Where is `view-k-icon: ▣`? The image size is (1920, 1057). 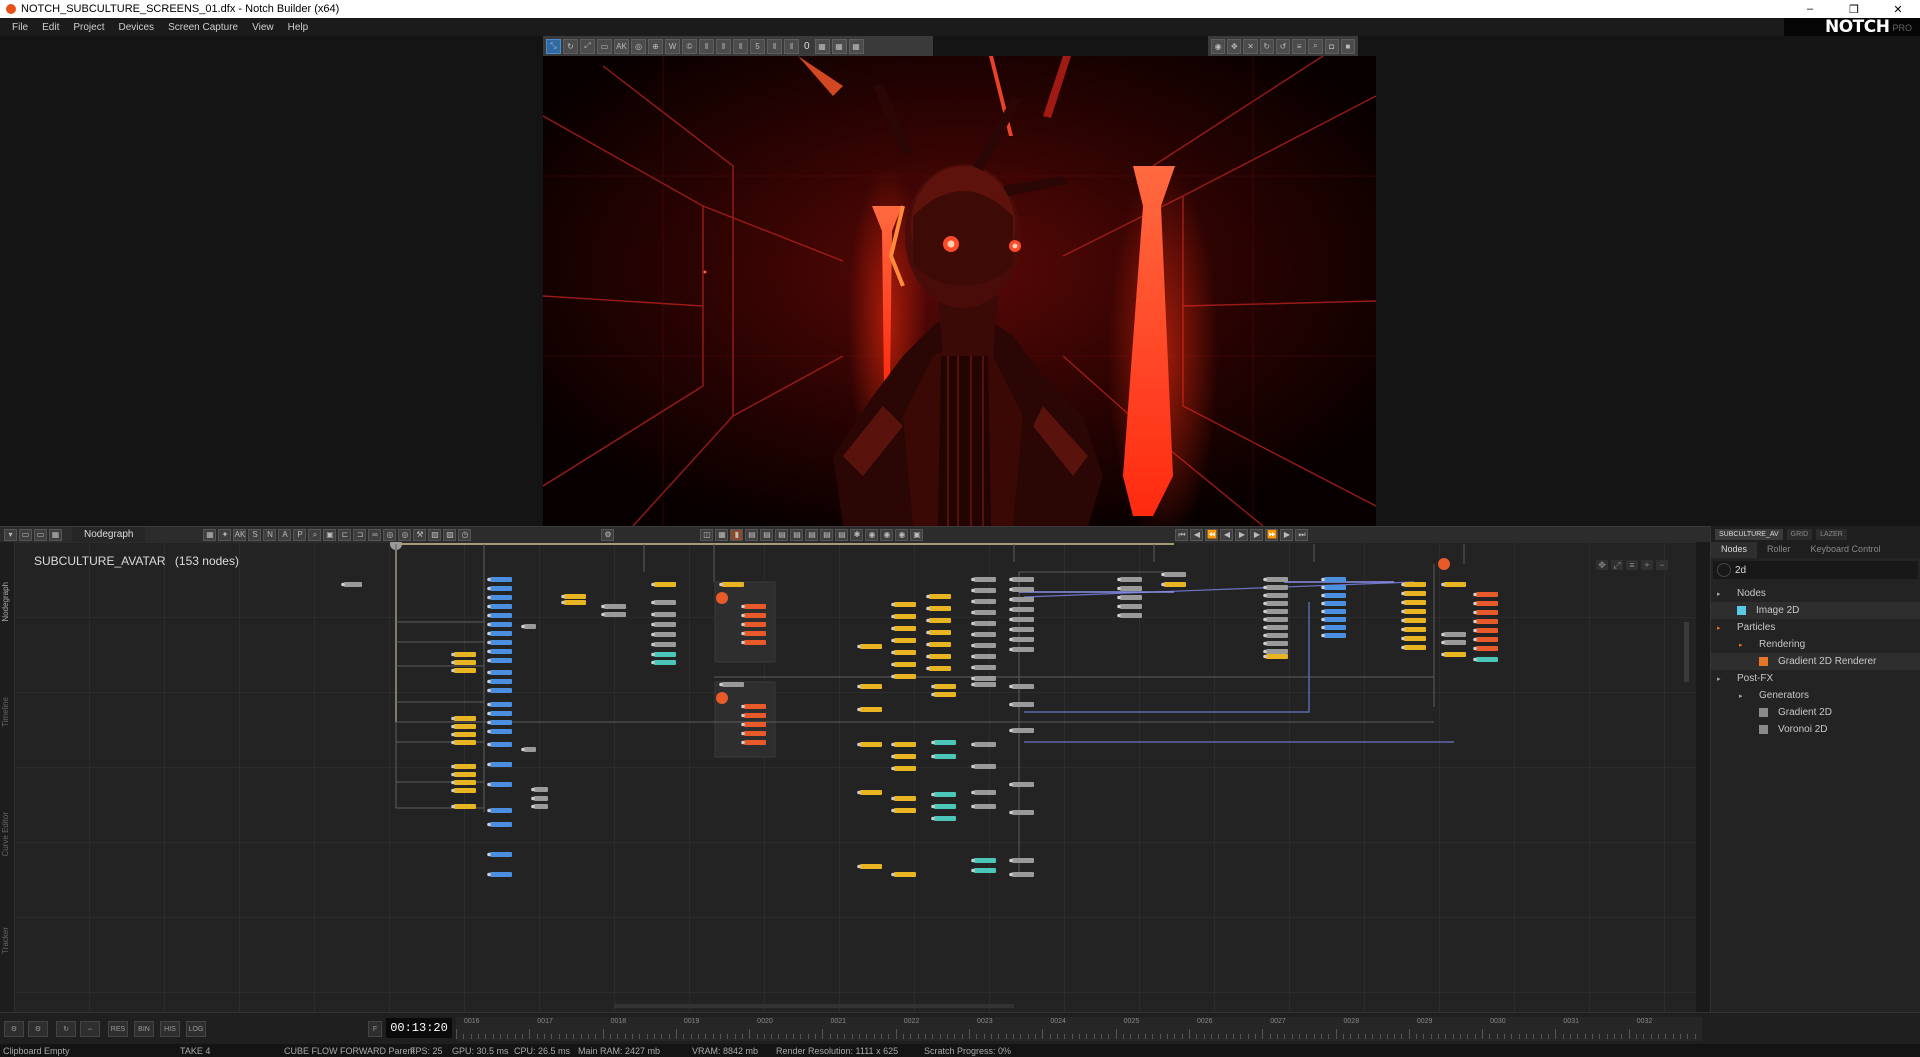 view-k-icon: ▣ is located at coordinates (917, 534).